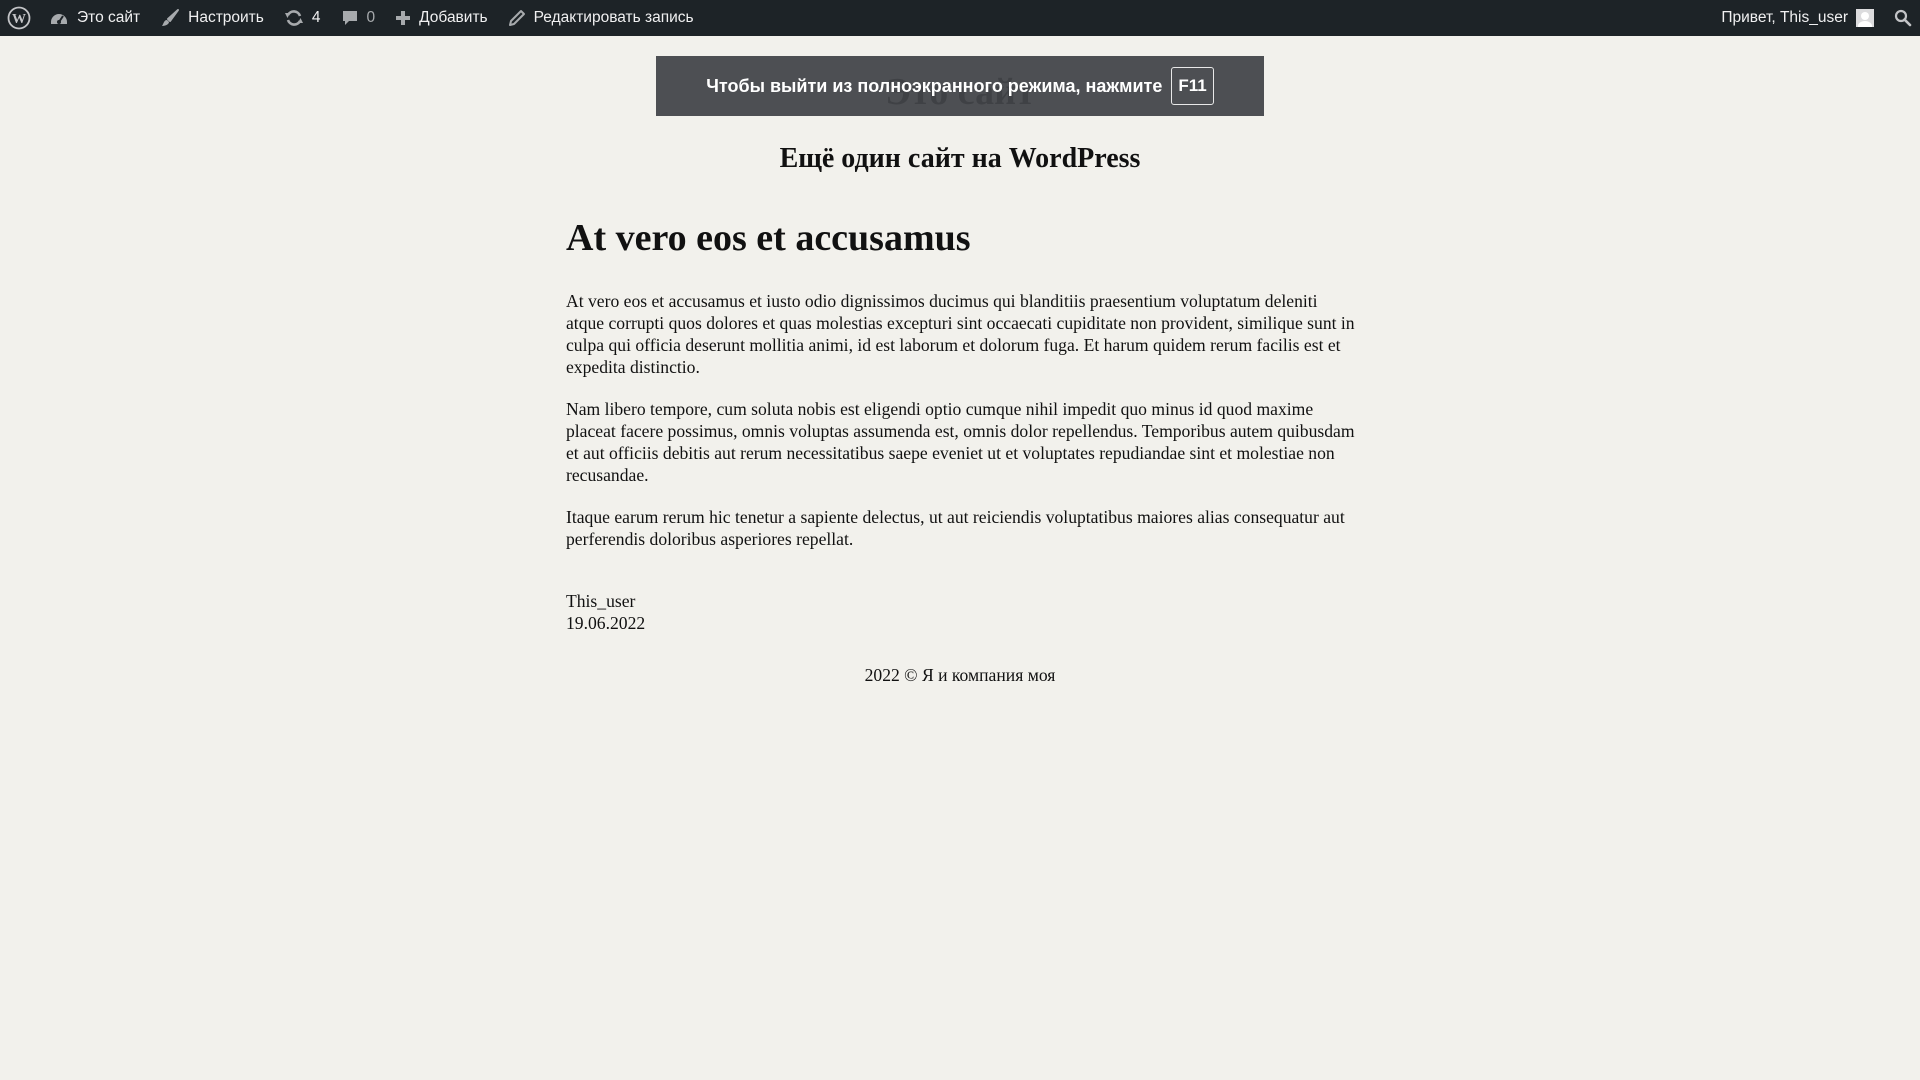 The height and width of the screenshot is (1080, 1920). I want to click on customize-label: Настроить, so click(226, 17).